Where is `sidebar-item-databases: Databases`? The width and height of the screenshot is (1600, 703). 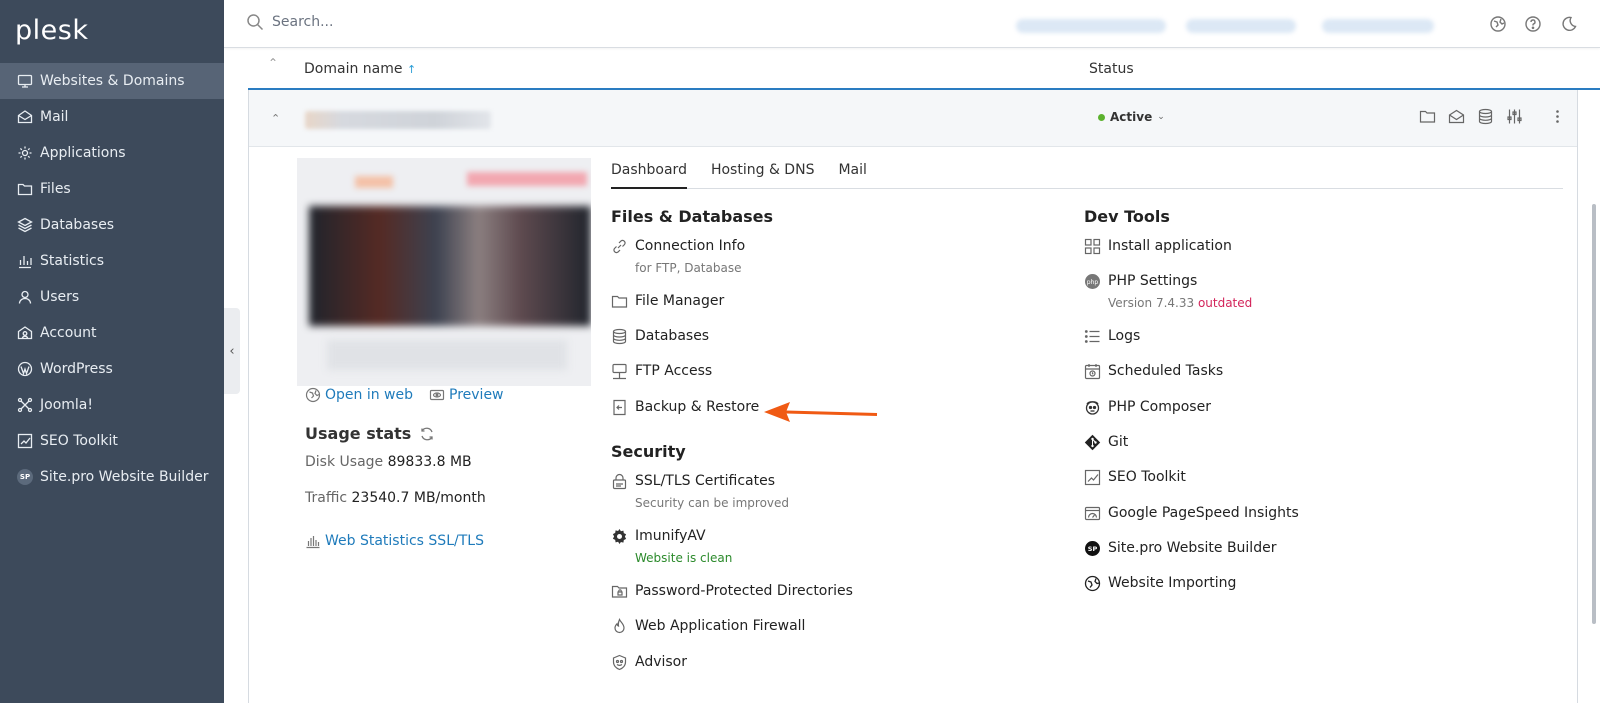 sidebar-item-databases: Databases is located at coordinates (112, 225).